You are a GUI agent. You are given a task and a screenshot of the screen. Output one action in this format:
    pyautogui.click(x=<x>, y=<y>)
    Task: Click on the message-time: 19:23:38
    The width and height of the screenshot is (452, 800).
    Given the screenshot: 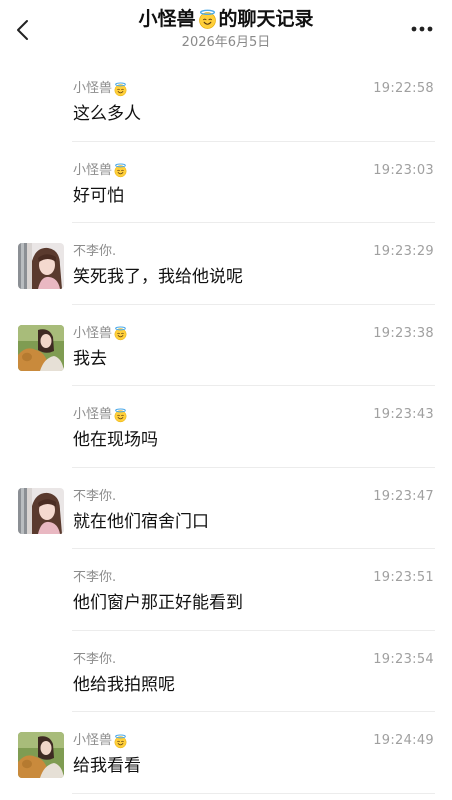 What is the action you would take?
    pyautogui.click(x=403, y=333)
    